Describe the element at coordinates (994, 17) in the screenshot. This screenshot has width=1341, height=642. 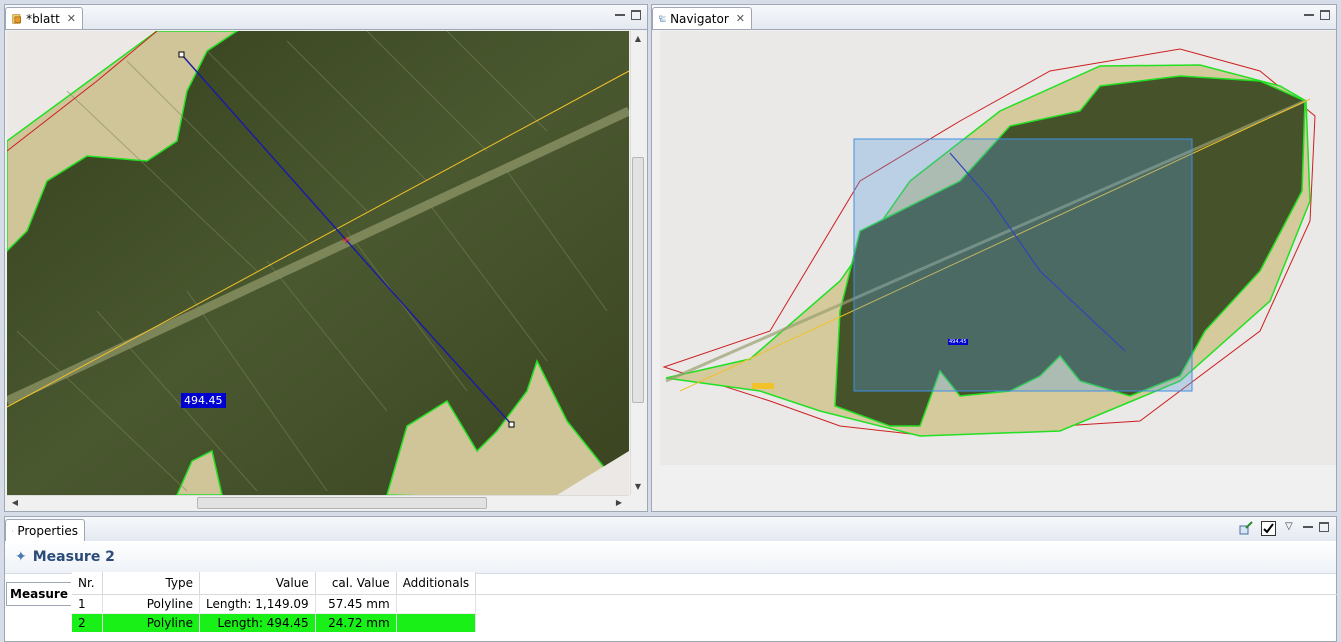
I see `navigator-tabbar: Navigator ✕` at that location.